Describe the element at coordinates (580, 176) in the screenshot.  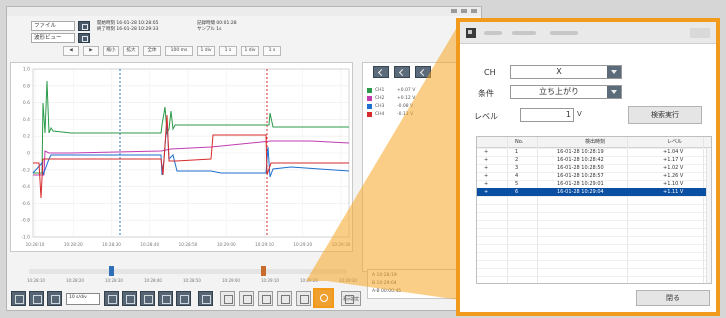
I see `table-cell-time: 16-01-28 10:28:57` at that location.